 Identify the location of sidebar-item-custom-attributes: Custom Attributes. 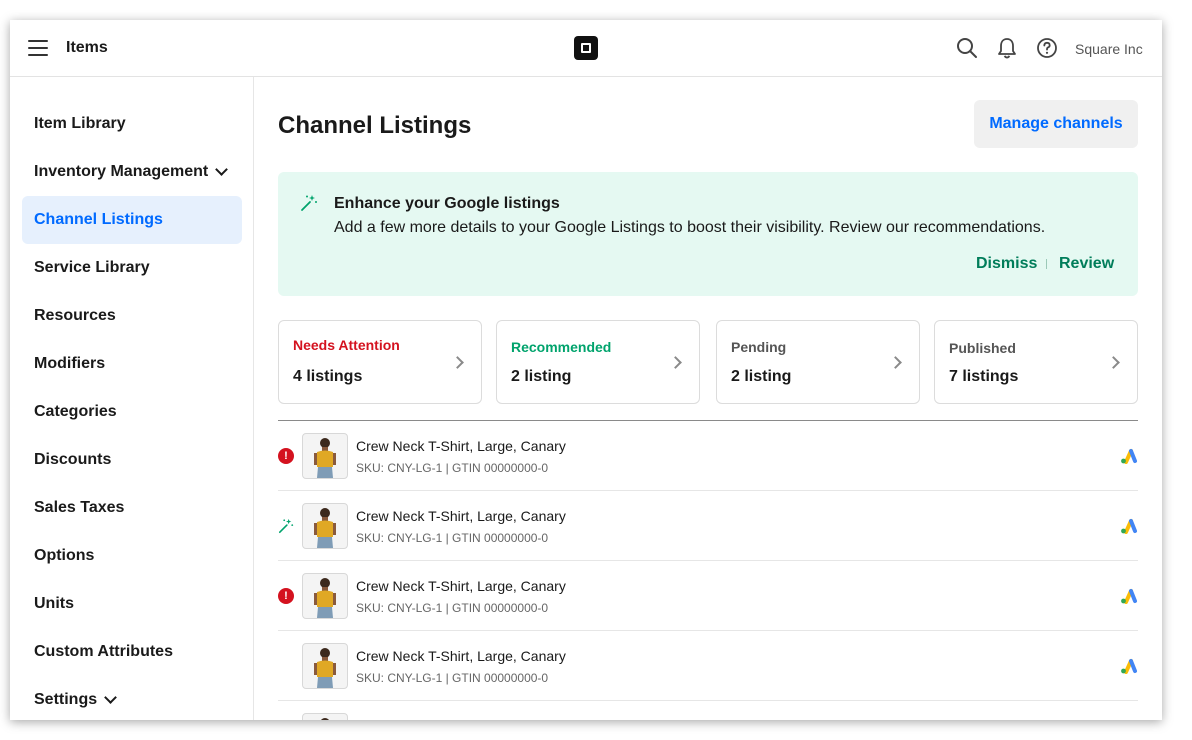
(132, 652).